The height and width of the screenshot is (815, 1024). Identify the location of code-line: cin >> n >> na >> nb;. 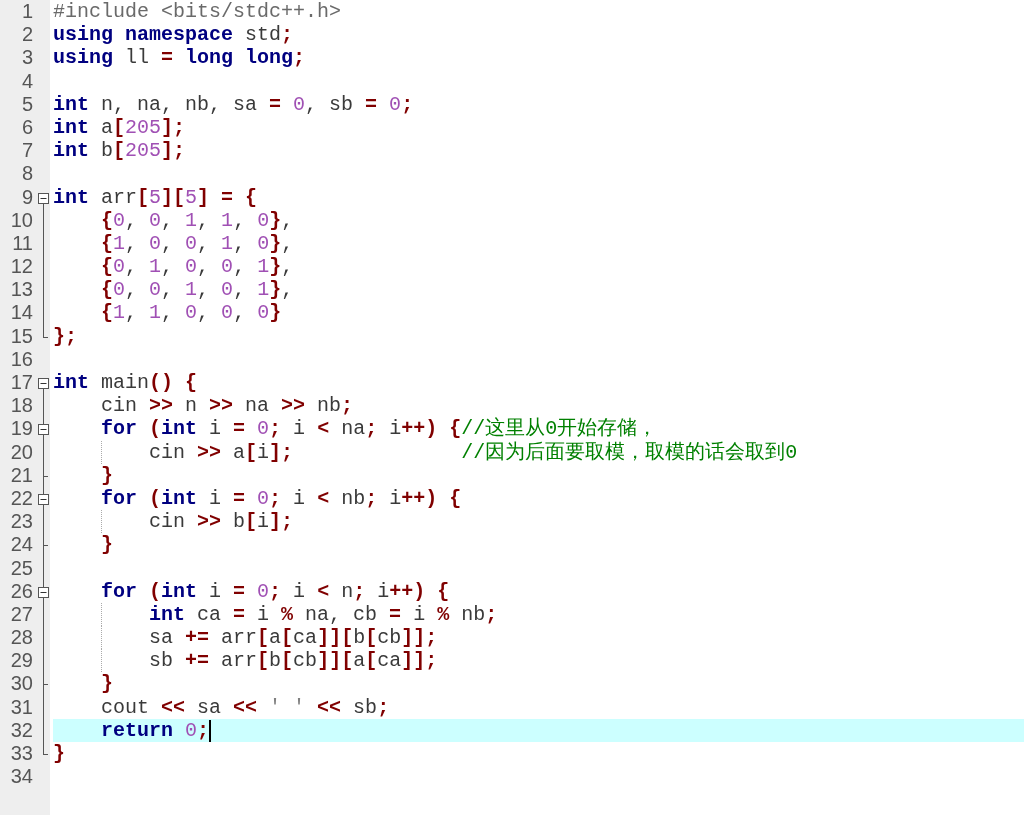
(227, 406).